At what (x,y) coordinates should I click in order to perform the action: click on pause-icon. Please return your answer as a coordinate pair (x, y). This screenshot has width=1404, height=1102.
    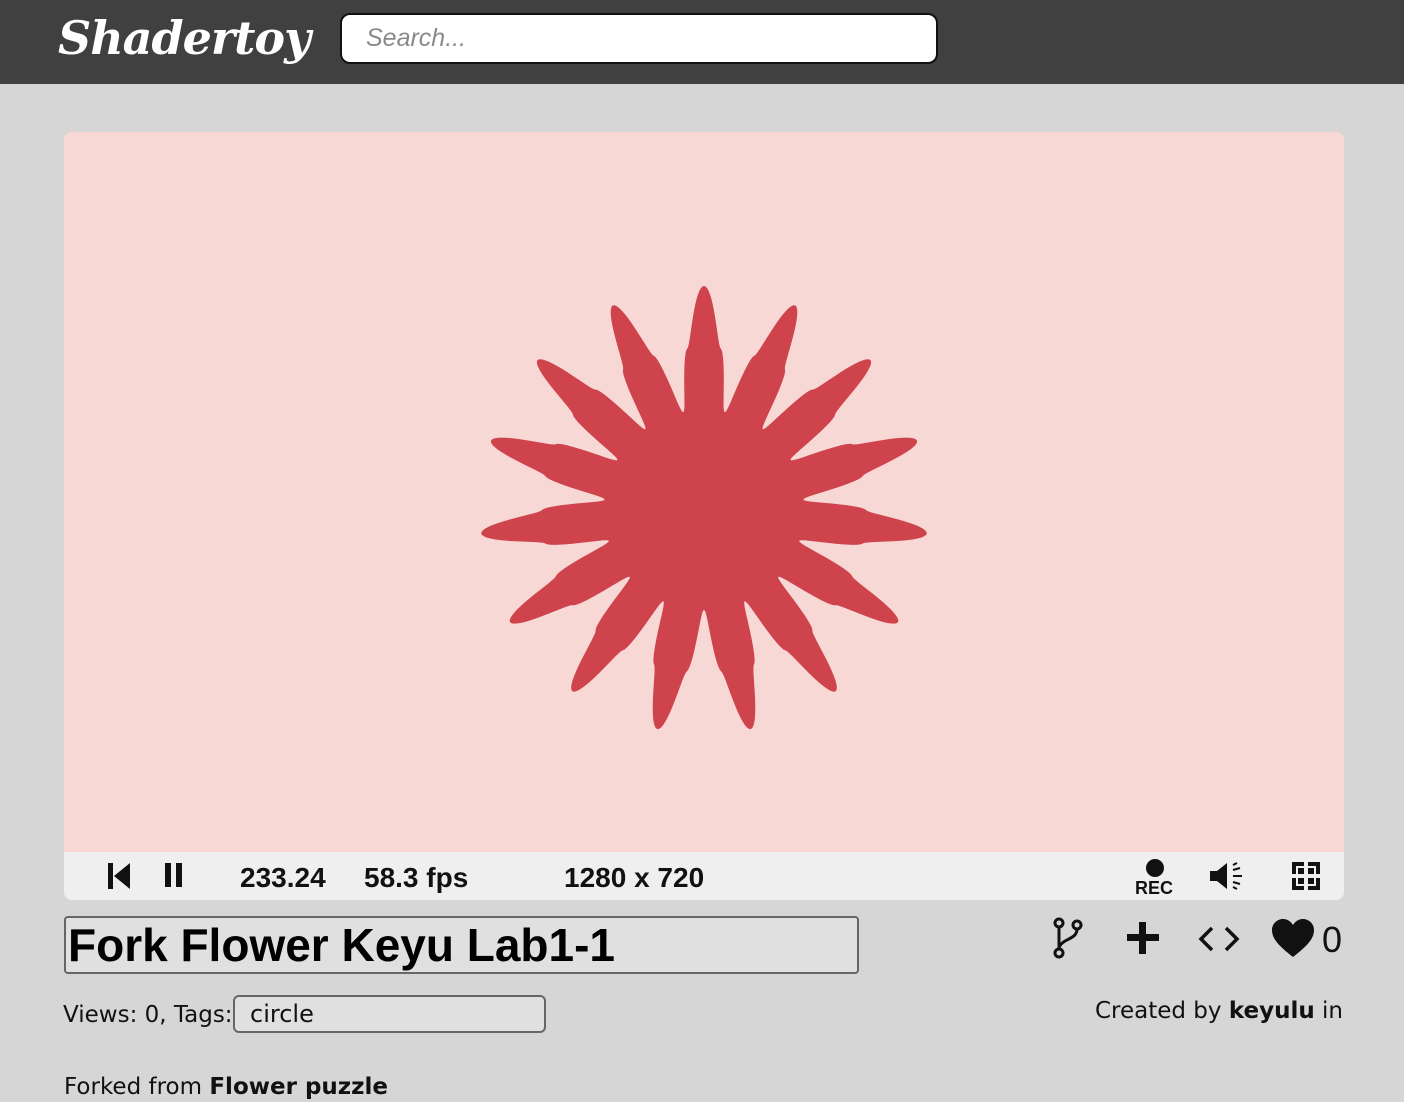
    Looking at the image, I should click on (174, 876).